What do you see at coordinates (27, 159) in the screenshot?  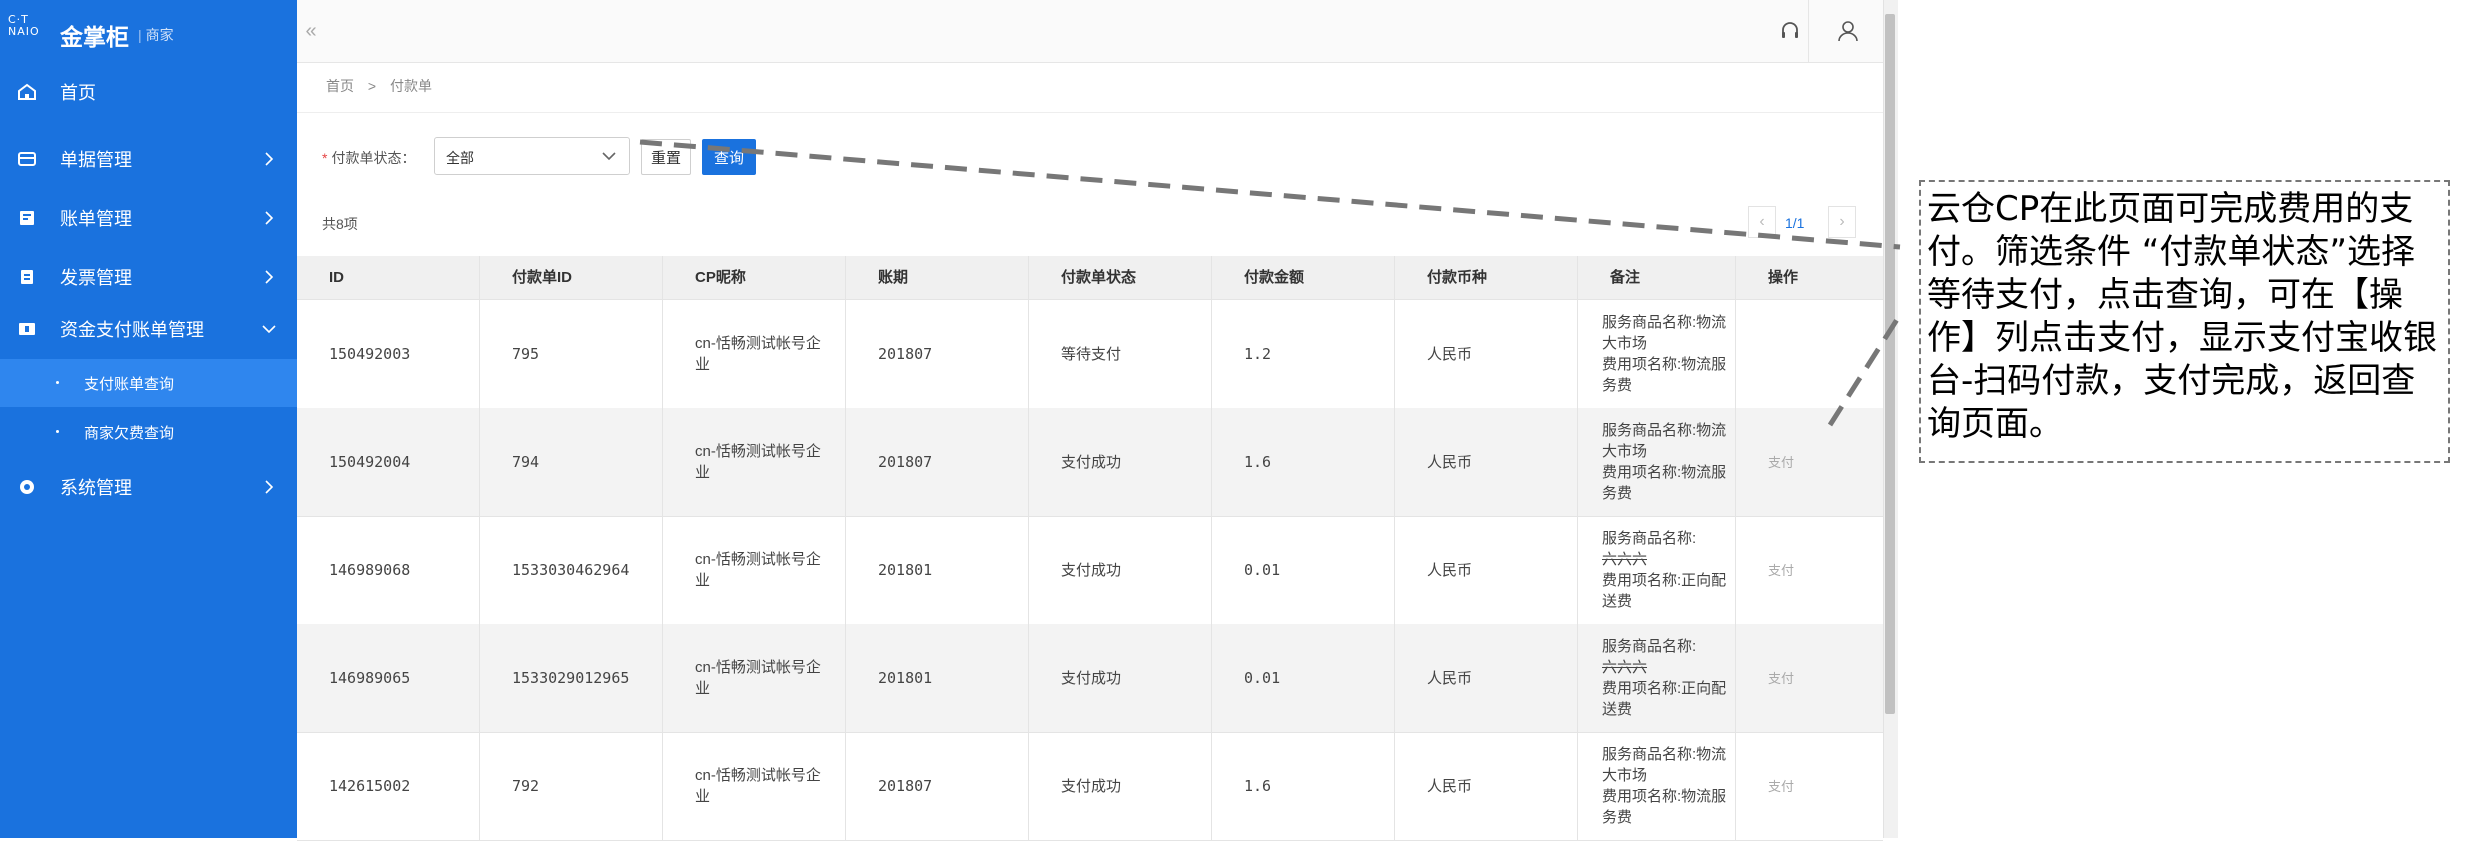 I see `document-icon` at bounding box center [27, 159].